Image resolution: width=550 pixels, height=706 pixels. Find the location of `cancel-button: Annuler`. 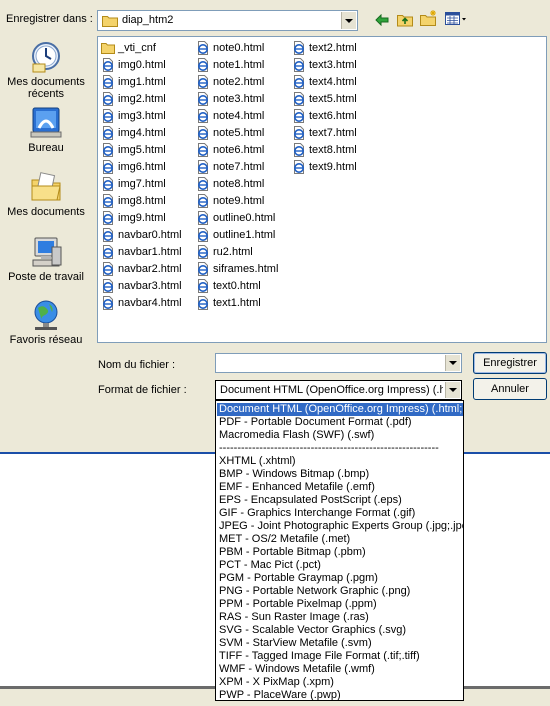

cancel-button: Annuler is located at coordinates (510, 389).